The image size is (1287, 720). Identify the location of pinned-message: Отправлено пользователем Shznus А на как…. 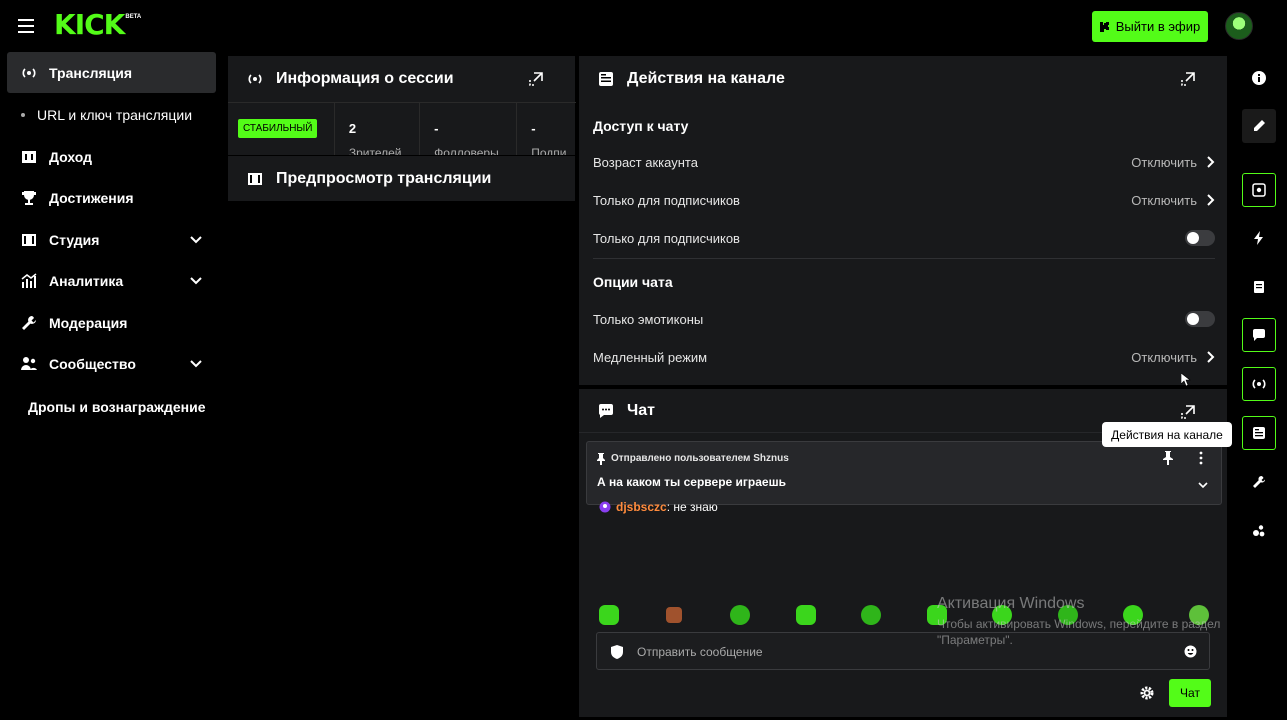
(904, 473).